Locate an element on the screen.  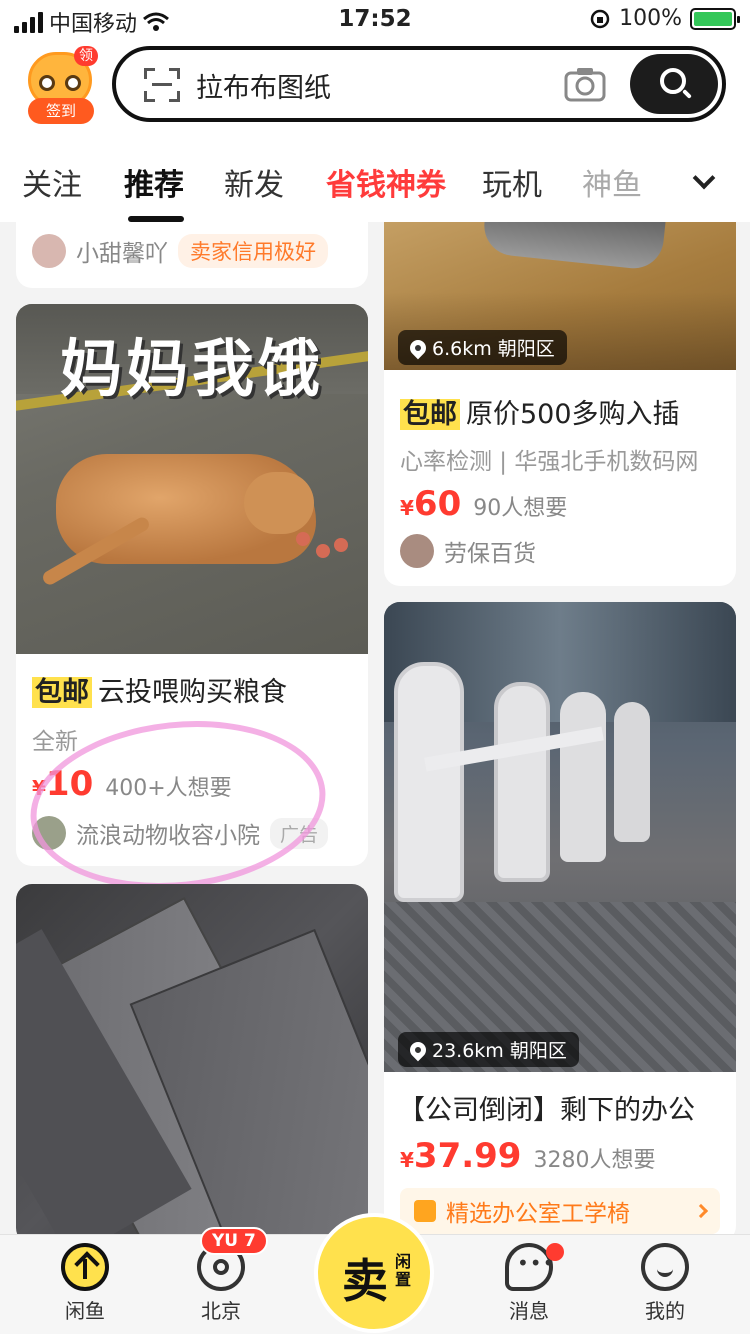
seller-name: 劳保百货 is located at coordinates (490, 554).